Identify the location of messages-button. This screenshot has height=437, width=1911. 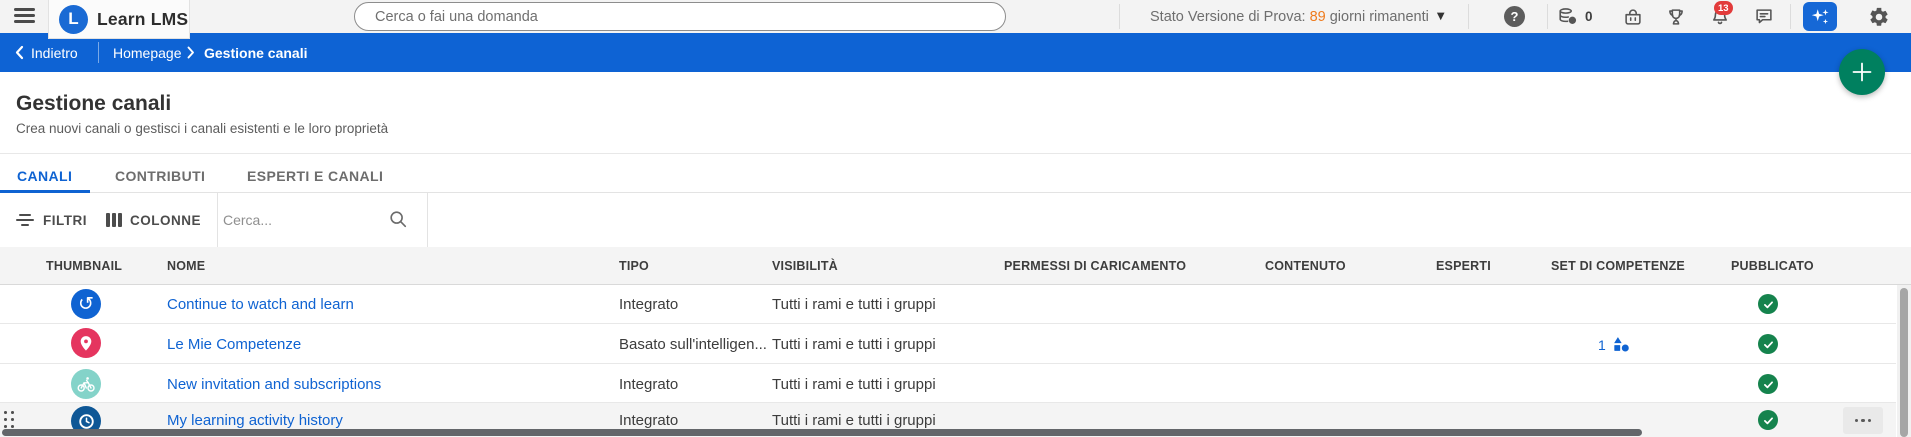
(1764, 17).